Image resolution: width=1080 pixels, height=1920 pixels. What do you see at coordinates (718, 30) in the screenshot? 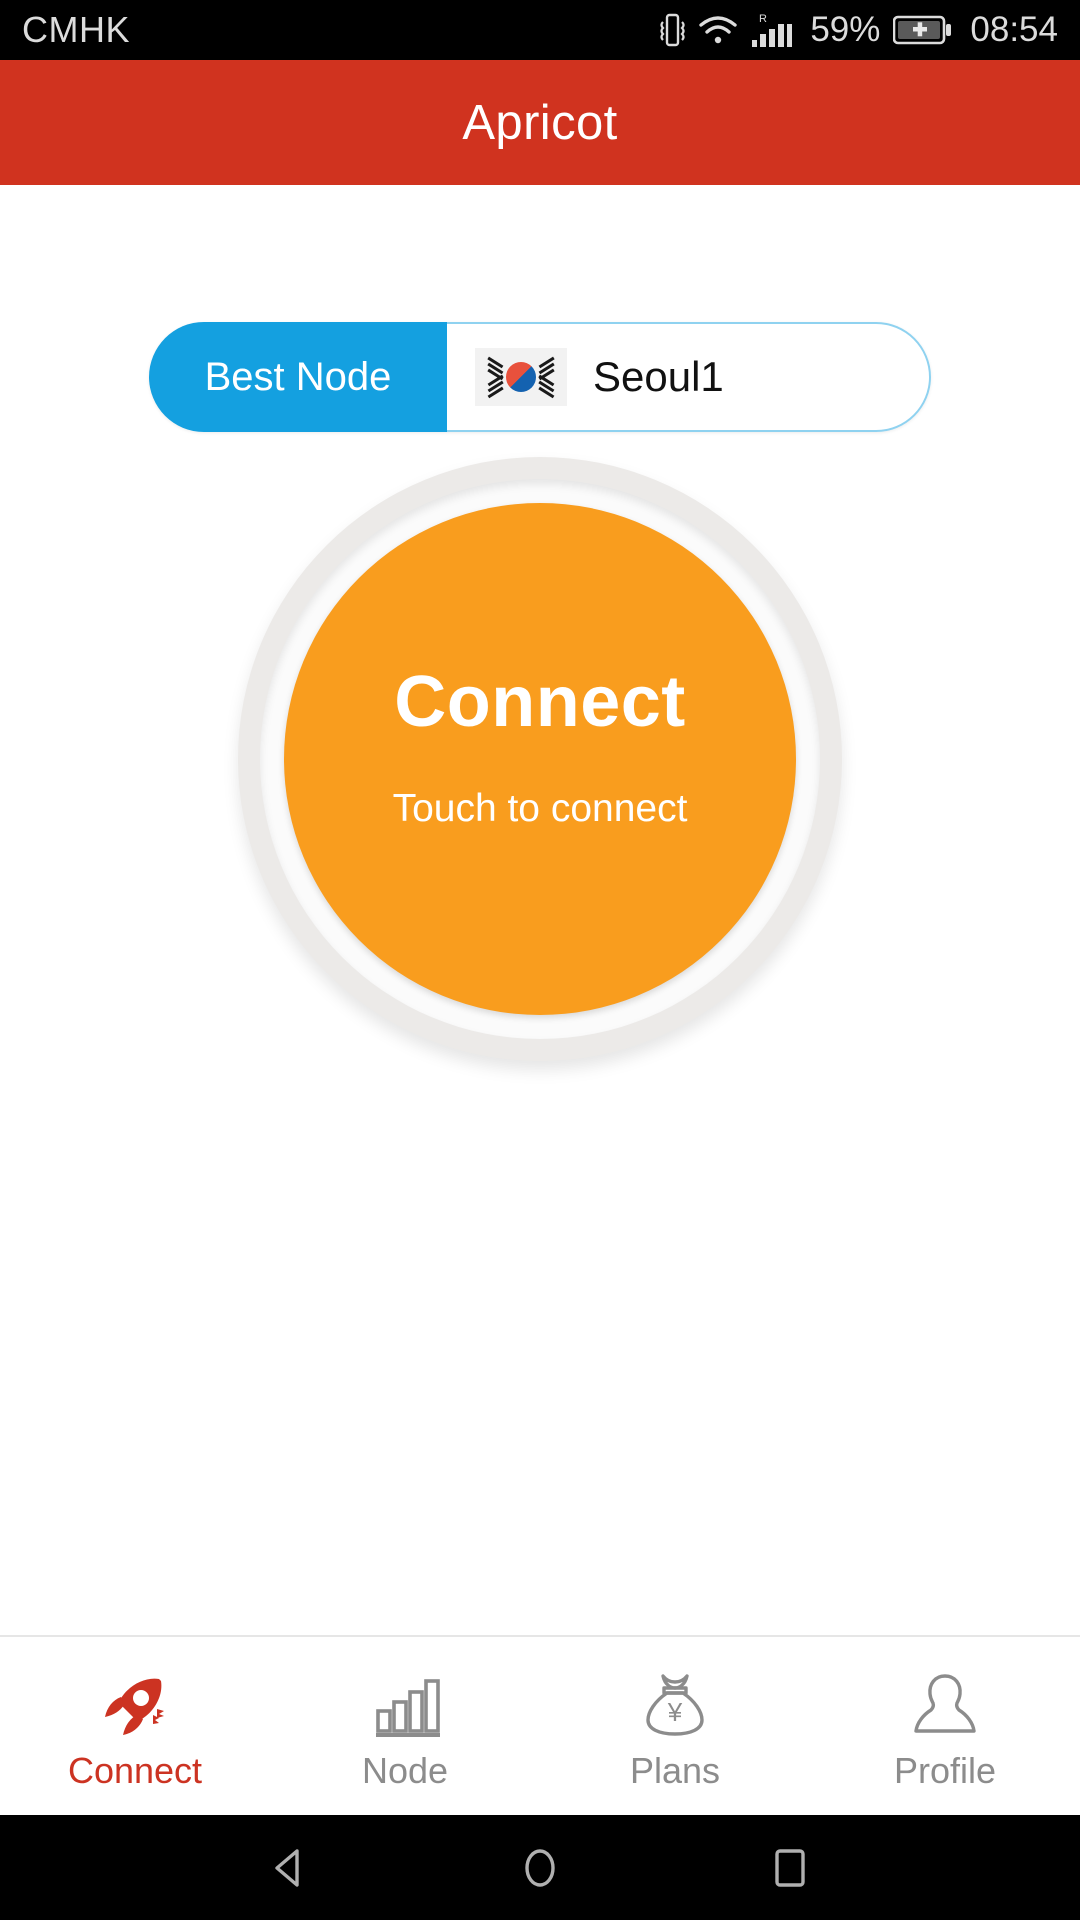
I see `wifi-icon` at bounding box center [718, 30].